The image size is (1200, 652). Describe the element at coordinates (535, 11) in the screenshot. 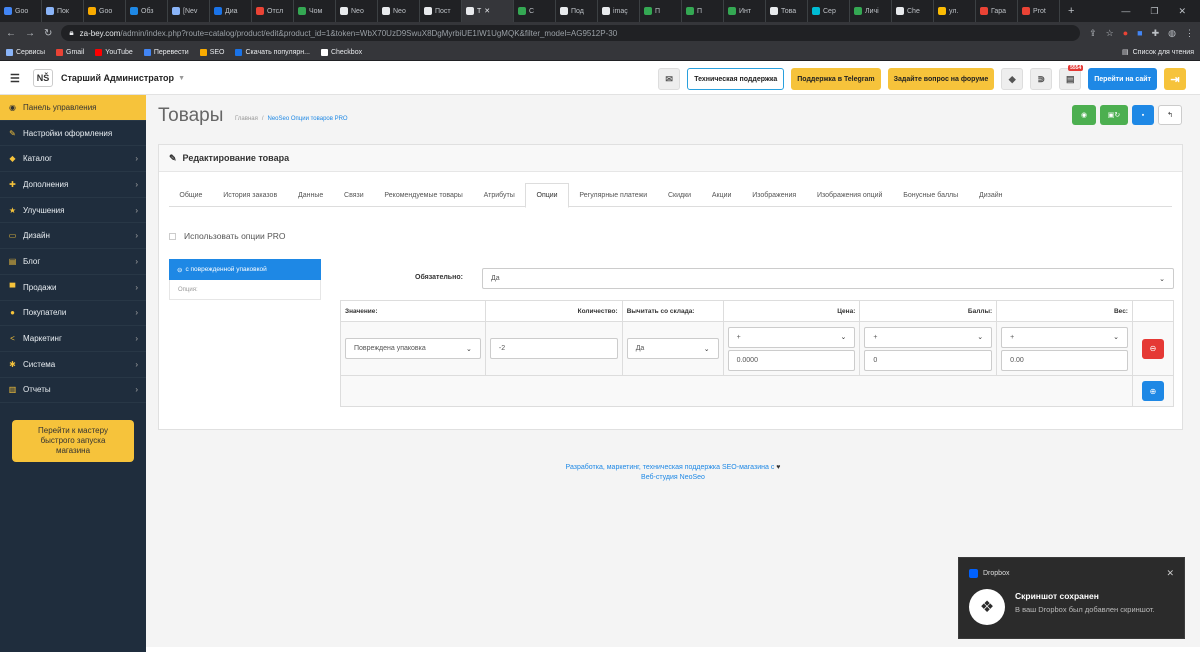

I see `browser-tab: С` at that location.